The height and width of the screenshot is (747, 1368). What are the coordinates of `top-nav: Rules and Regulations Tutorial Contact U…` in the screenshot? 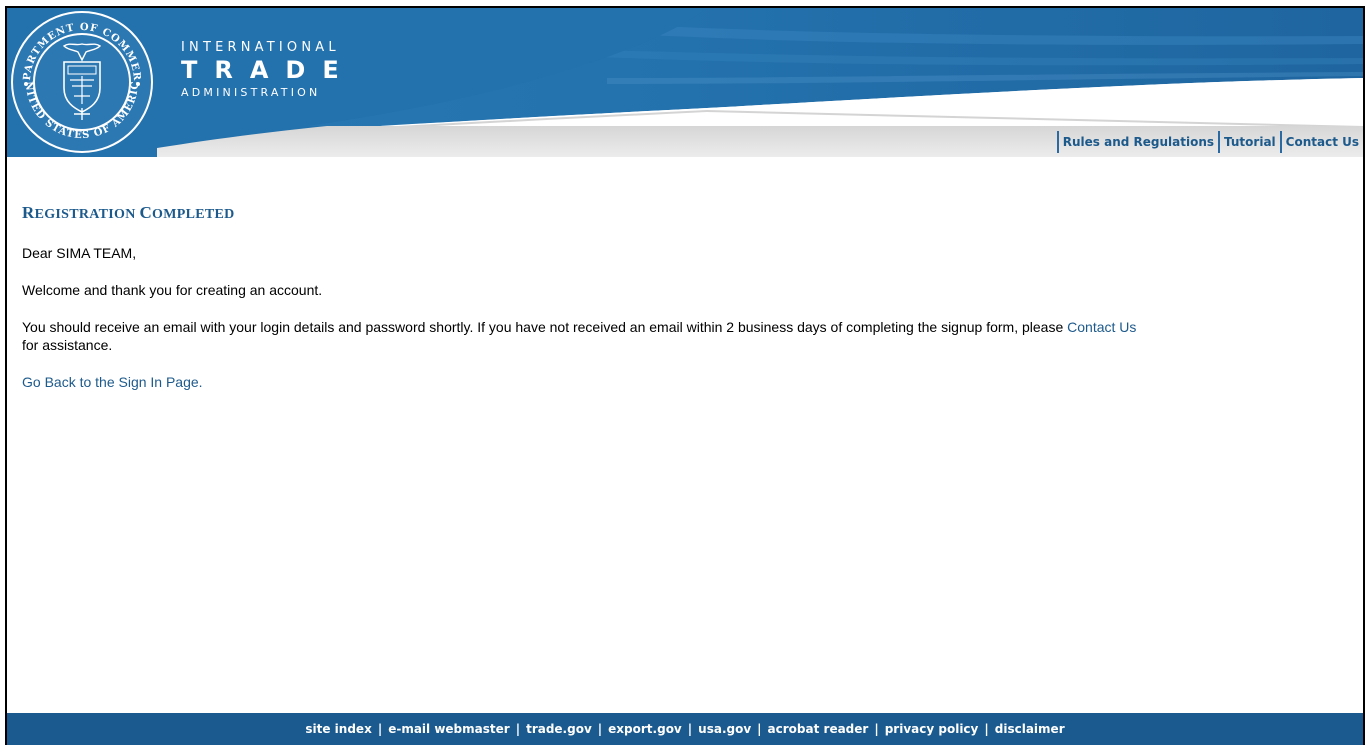 It's located at (1209, 142).